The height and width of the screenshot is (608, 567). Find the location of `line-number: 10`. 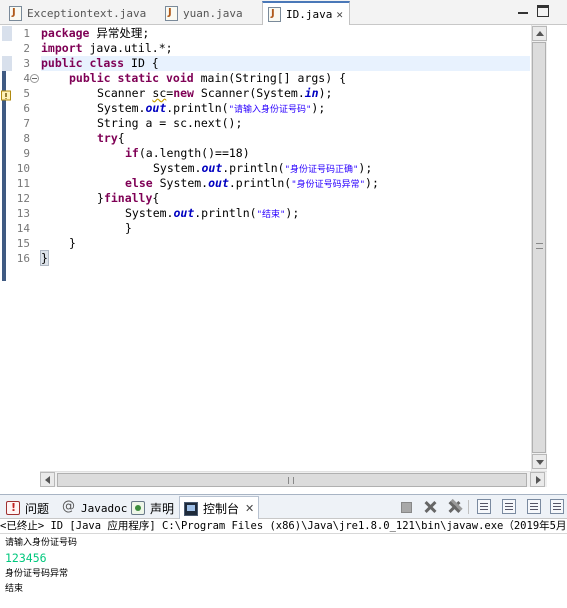

line-number: 10 is located at coordinates (23, 168).